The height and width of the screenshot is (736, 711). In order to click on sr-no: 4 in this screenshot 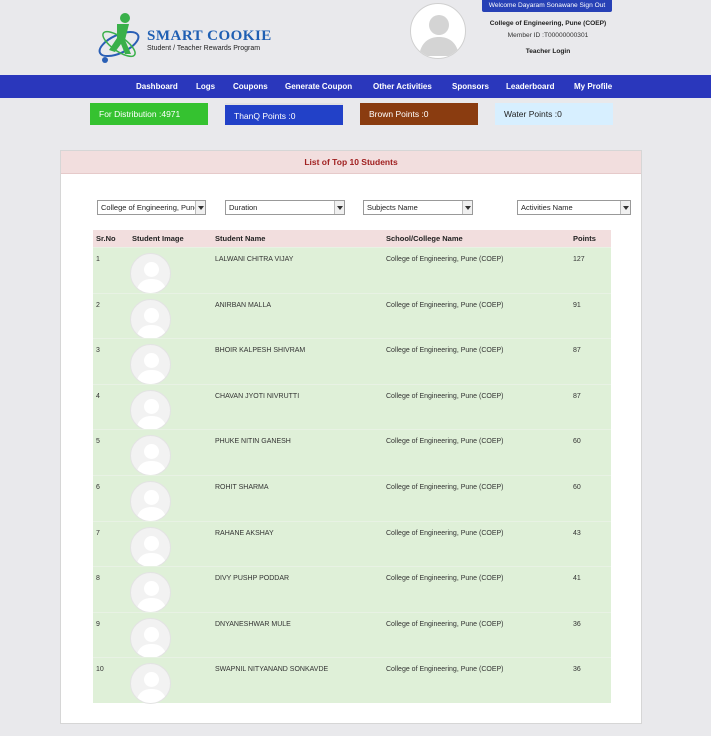, I will do `click(98, 396)`.